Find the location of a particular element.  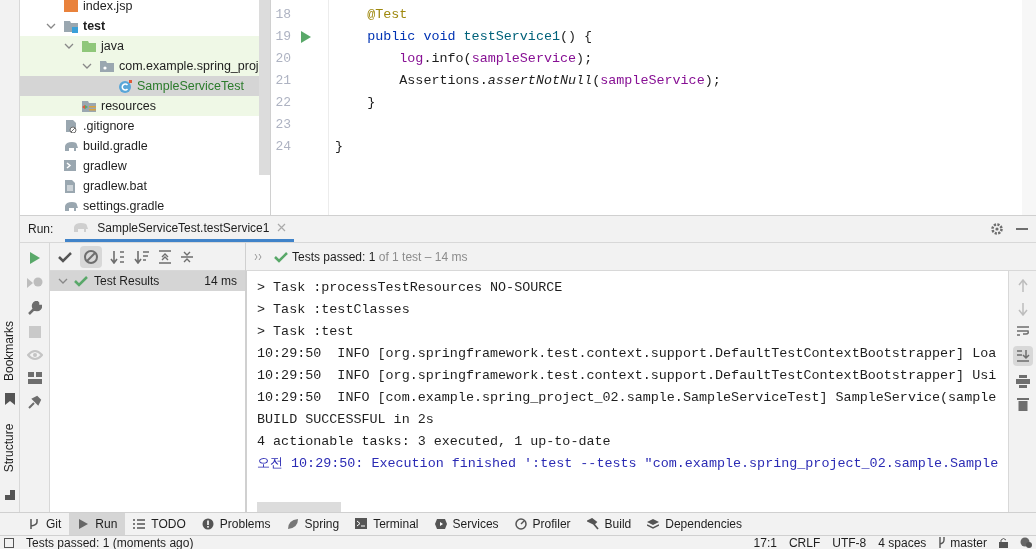

layout-icon is located at coordinates (34, 378).